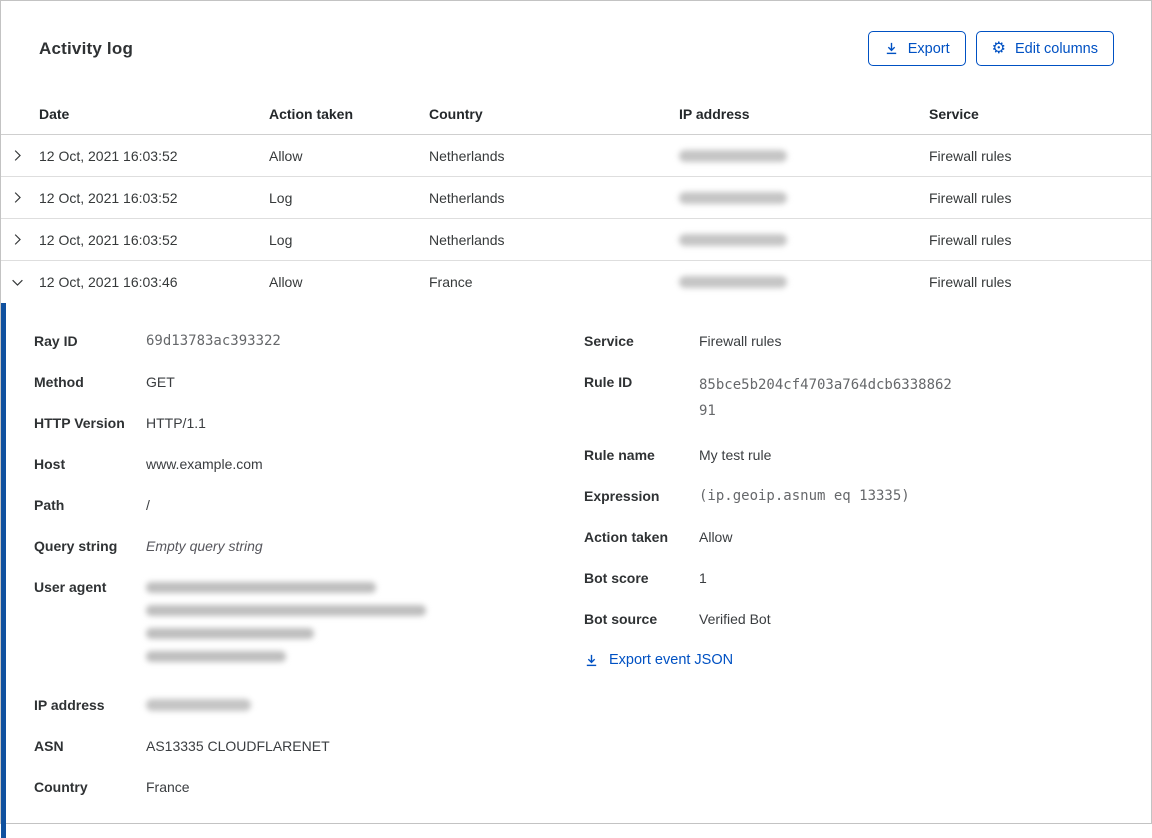 The image size is (1152, 838). What do you see at coordinates (290, 705) in the screenshot?
I see `detail-field-ip-address: IP address` at bounding box center [290, 705].